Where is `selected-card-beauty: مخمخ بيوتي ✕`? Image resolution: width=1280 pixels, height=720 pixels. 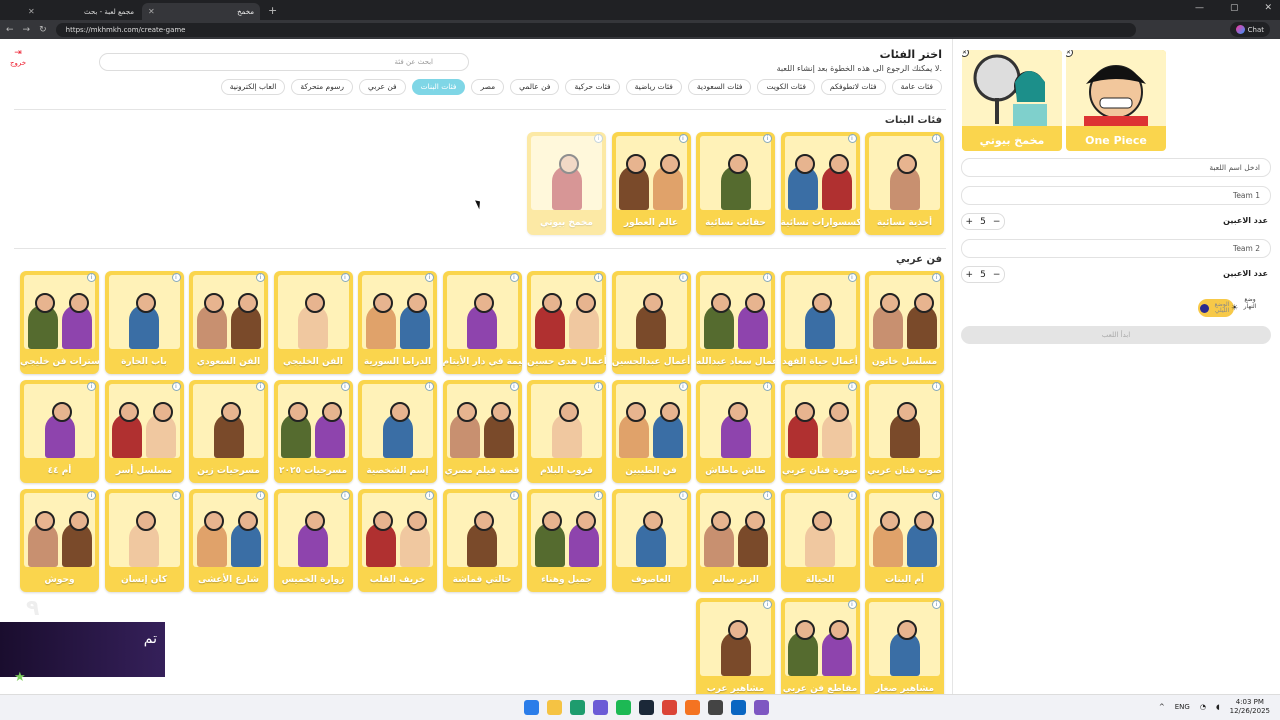
selected-card-beauty: مخمخ بيوتي ✕ is located at coordinates (1012, 100).